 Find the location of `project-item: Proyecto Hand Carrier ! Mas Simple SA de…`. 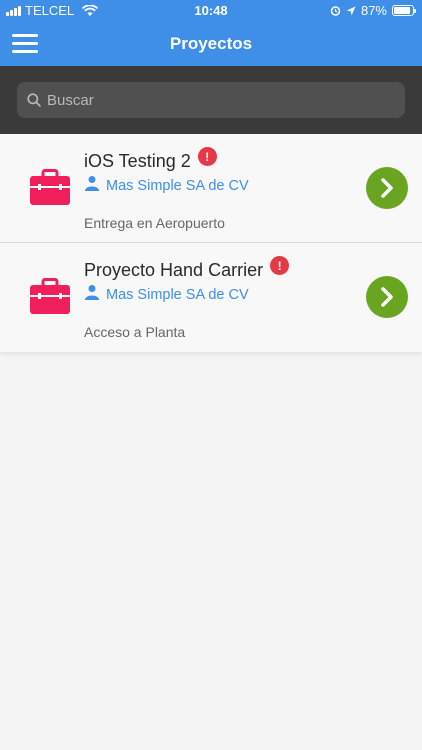

project-item: Proyecto Hand Carrier ! Mas Simple SA de… is located at coordinates (211, 297).